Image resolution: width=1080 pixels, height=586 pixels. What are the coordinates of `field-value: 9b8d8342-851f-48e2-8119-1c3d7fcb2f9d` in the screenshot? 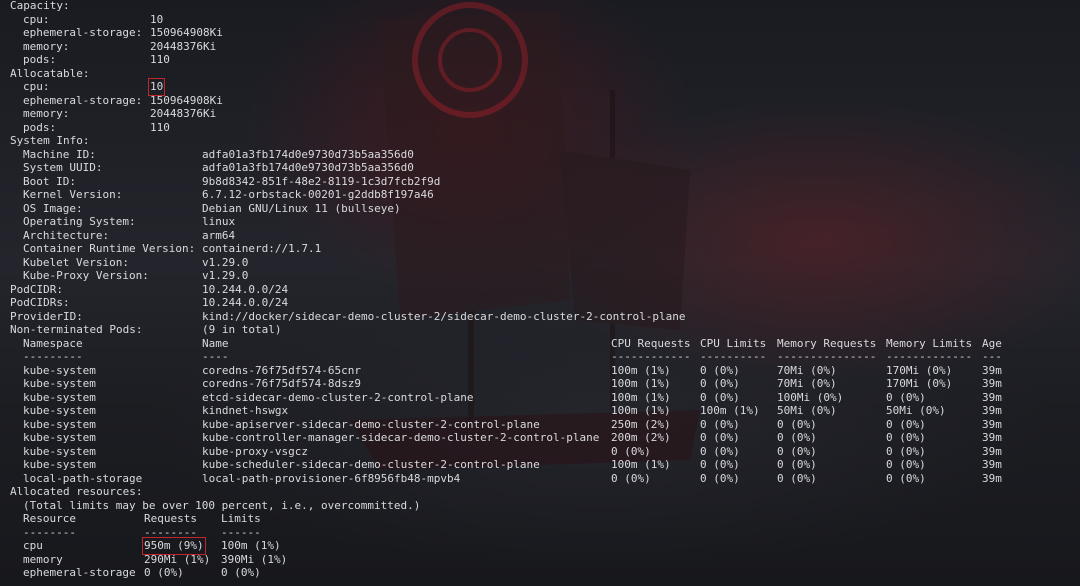 It's located at (321, 181).